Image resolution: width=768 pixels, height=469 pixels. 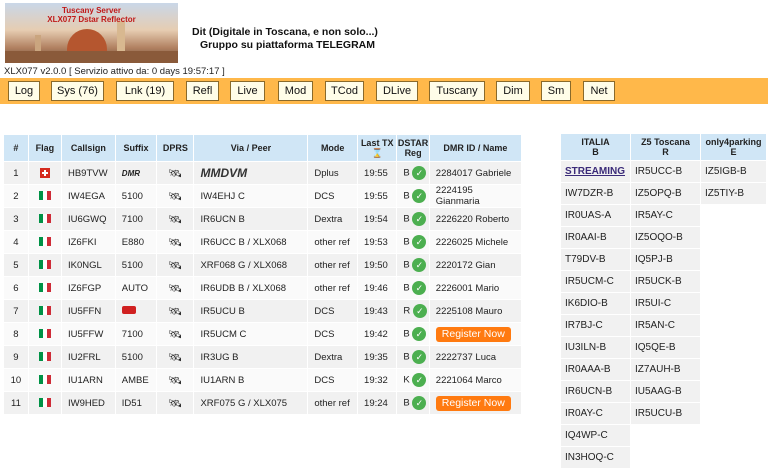 I want to click on callsign: IU5FFW, so click(x=88, y=334).